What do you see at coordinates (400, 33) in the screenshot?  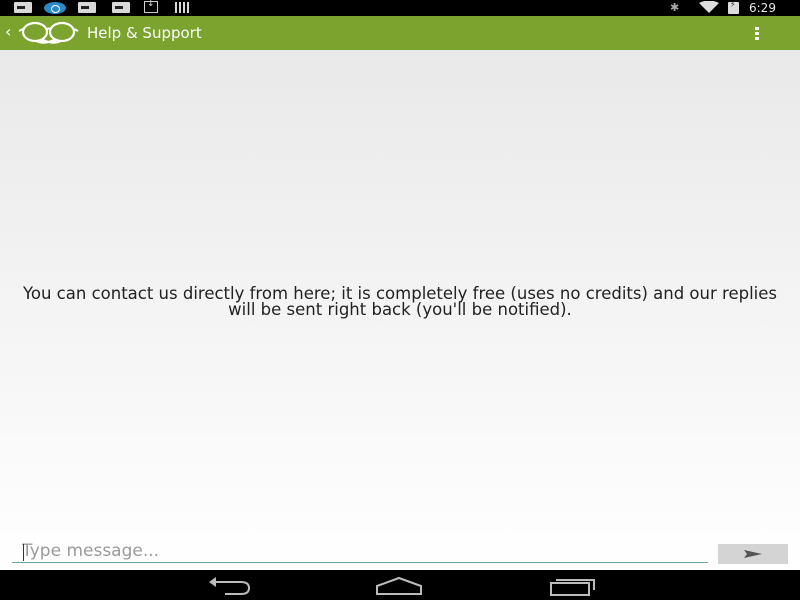 I see `action-bar: ‹ Help & Support` at bounding box center [400, 33].